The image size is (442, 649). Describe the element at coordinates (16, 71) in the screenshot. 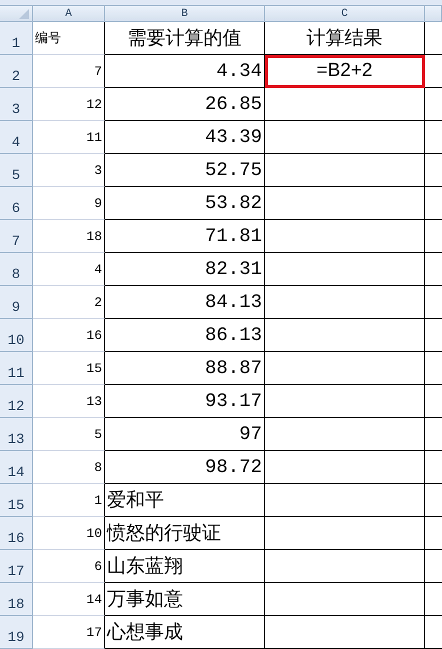

I see `row-header: 2` at that location.